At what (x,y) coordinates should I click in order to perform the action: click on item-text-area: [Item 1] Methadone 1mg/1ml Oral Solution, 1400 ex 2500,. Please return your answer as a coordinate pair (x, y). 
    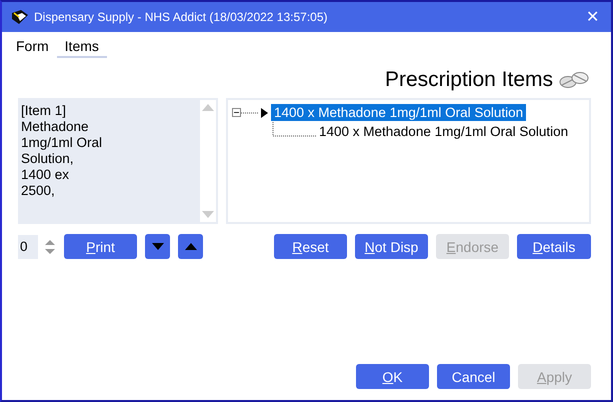
    Looking at the image, I should click on (118, 161).